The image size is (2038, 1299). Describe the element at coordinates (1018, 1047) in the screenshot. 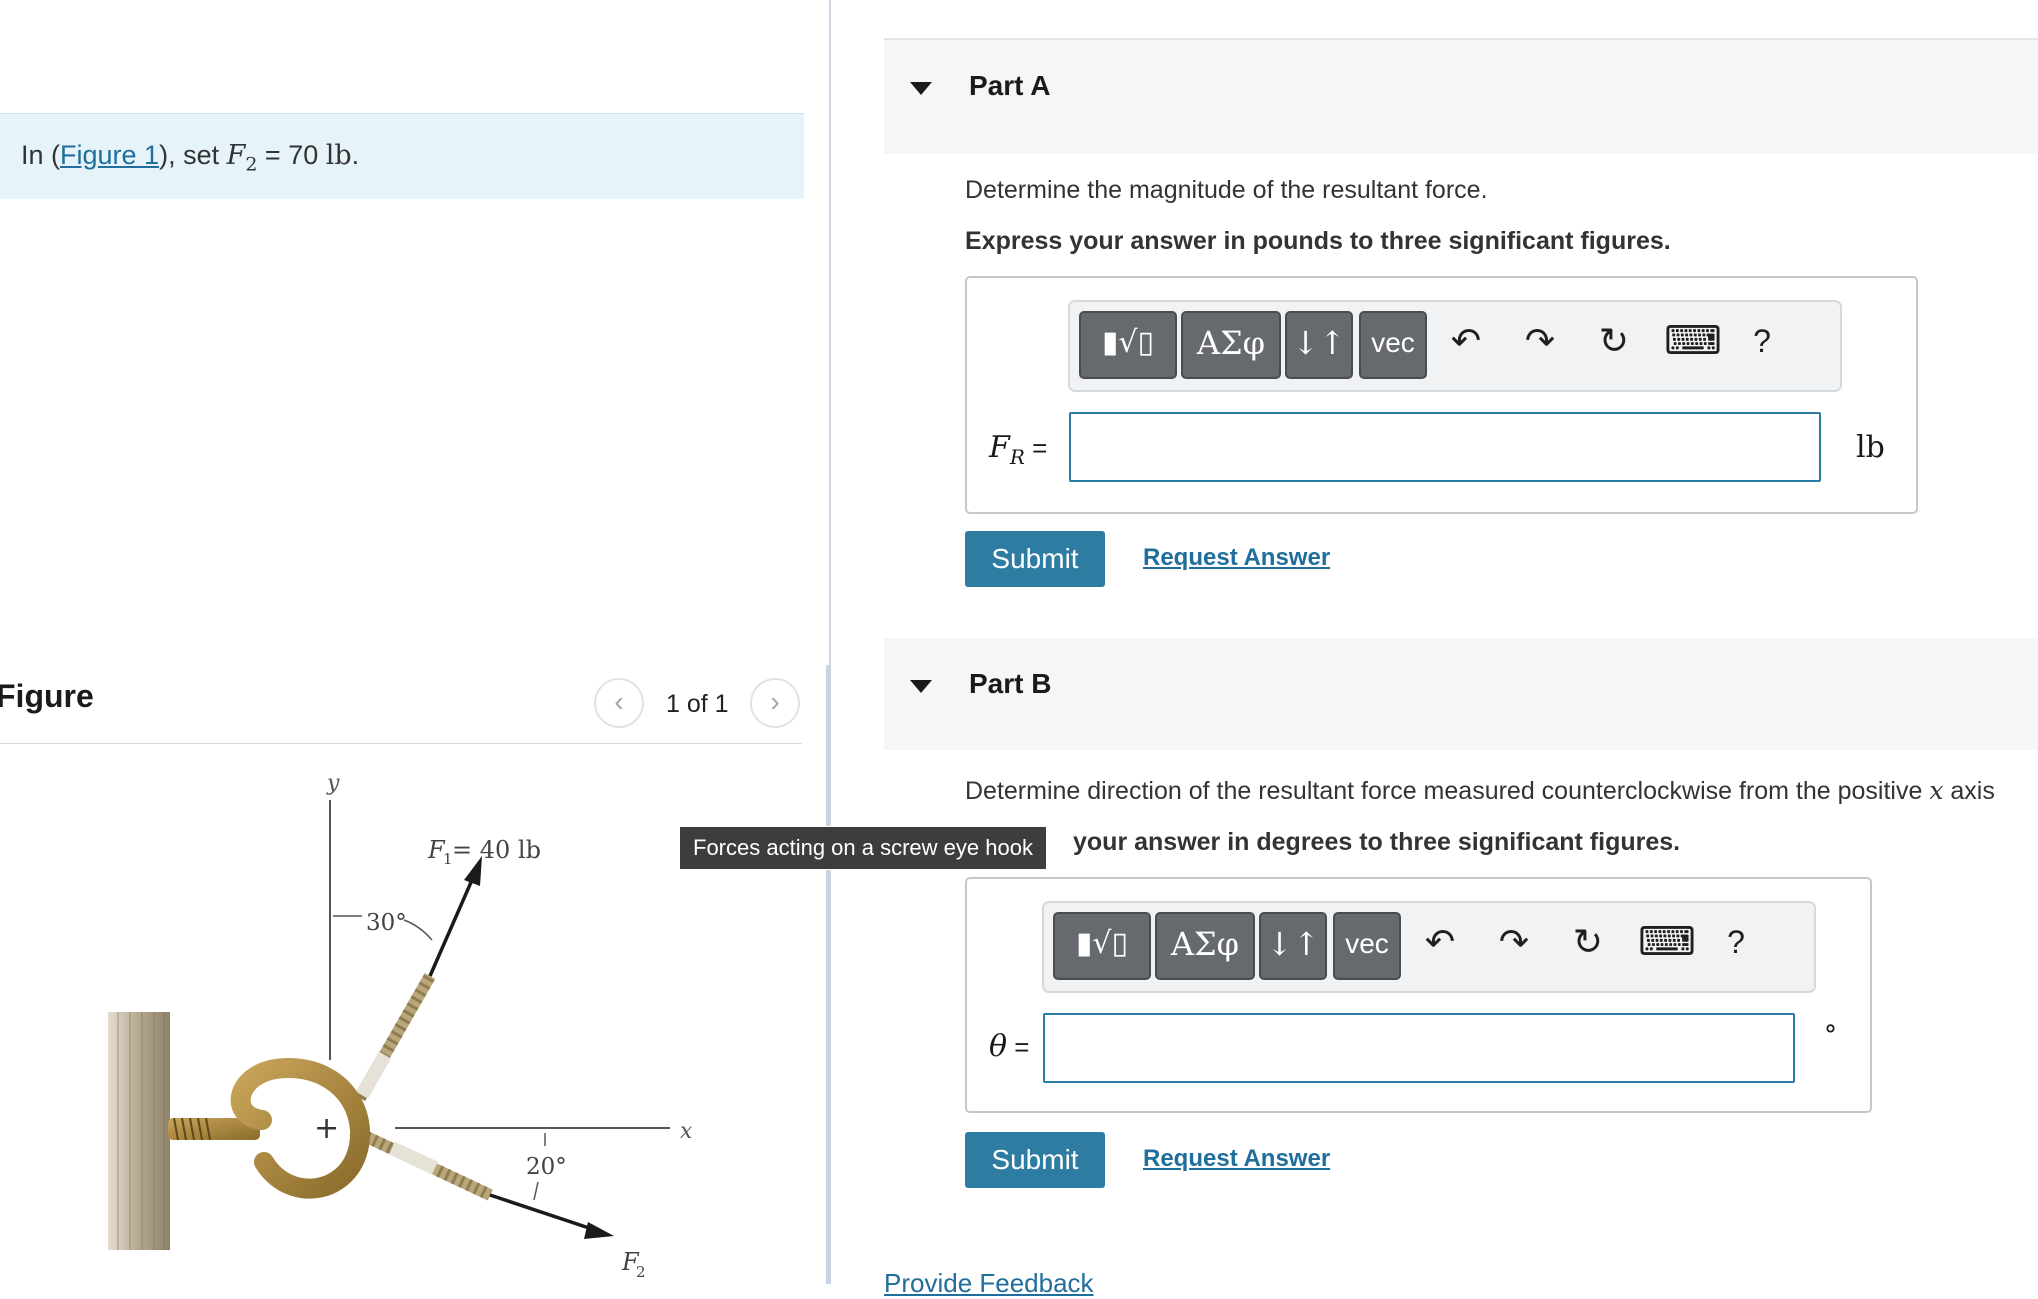

I see `part-b-equals: =` at that location.